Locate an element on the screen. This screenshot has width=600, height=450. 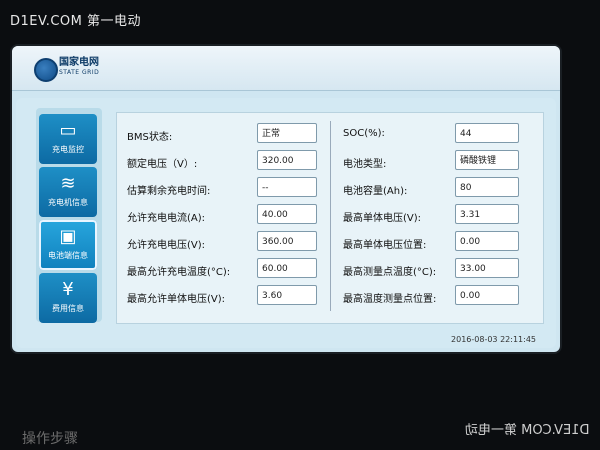
field-label: 最高允许单体电压(V): is located at coordinates (176, 299).